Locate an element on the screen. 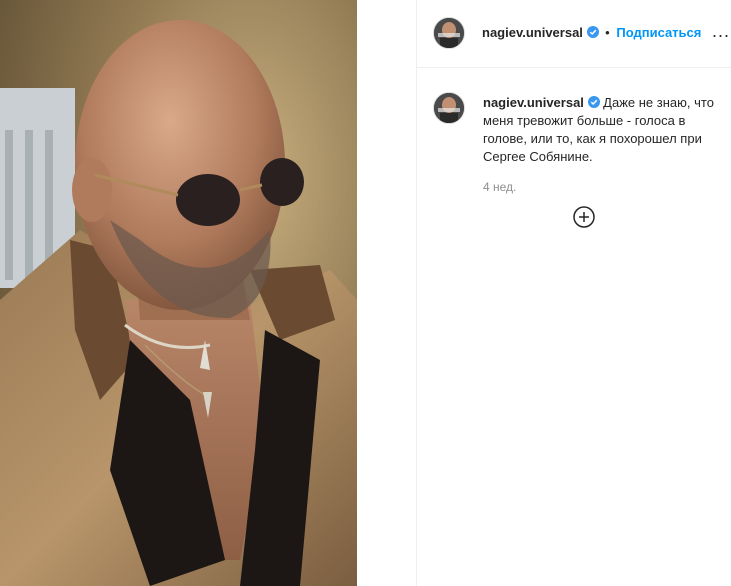 The image size is (731, 586). plus-circle-icon is located at coordinates (584, 217).